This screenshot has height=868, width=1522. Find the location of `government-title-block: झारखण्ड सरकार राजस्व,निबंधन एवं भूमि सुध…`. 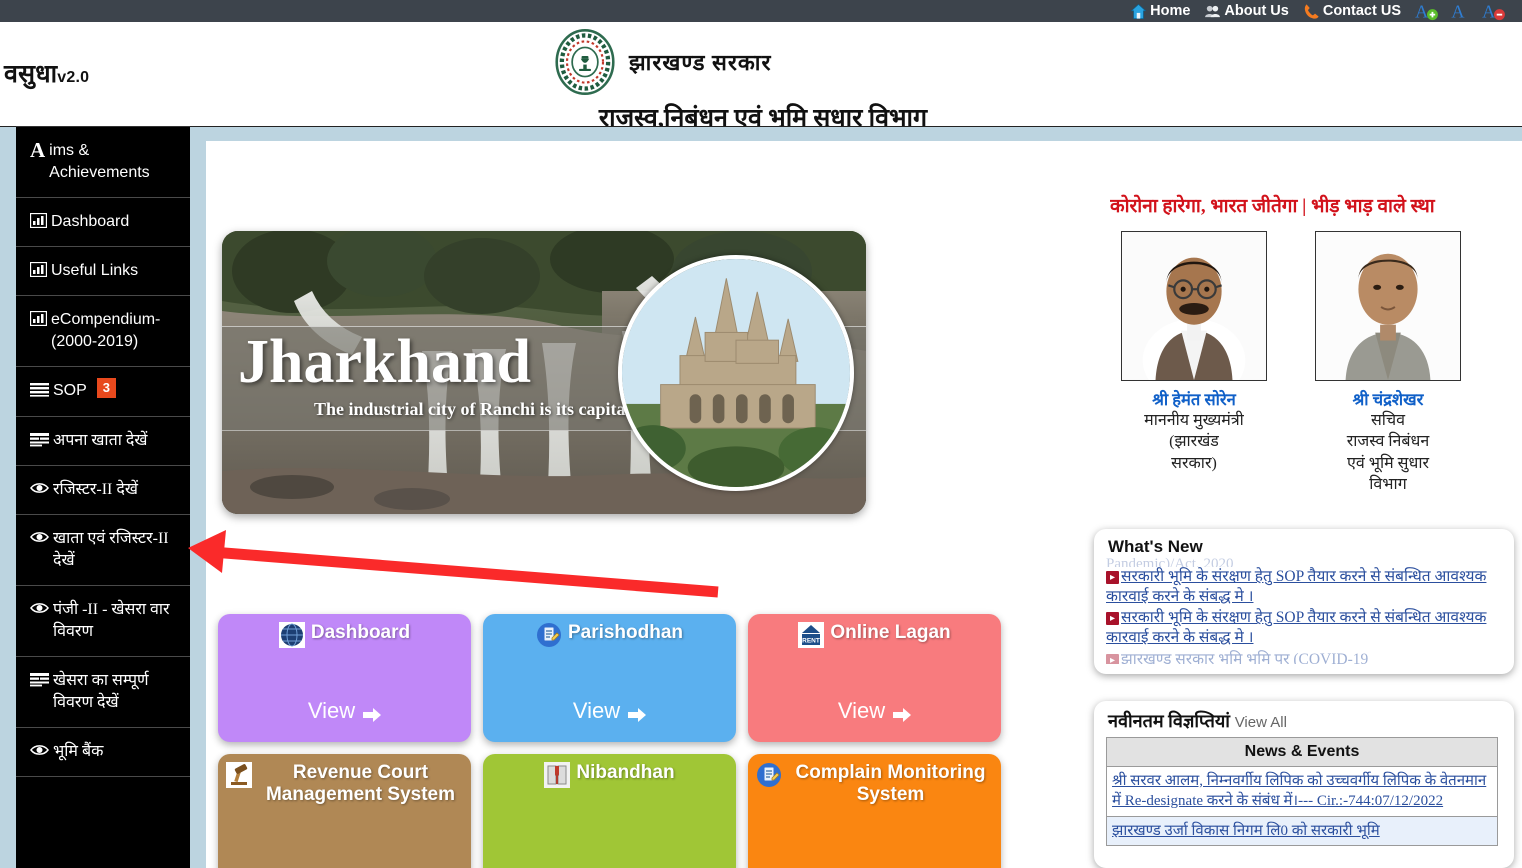

government-title-block: झारखण्ड सरकार राजस्व,निबंधन एवं भूमि सुध… is located at coordinates (770, 80).